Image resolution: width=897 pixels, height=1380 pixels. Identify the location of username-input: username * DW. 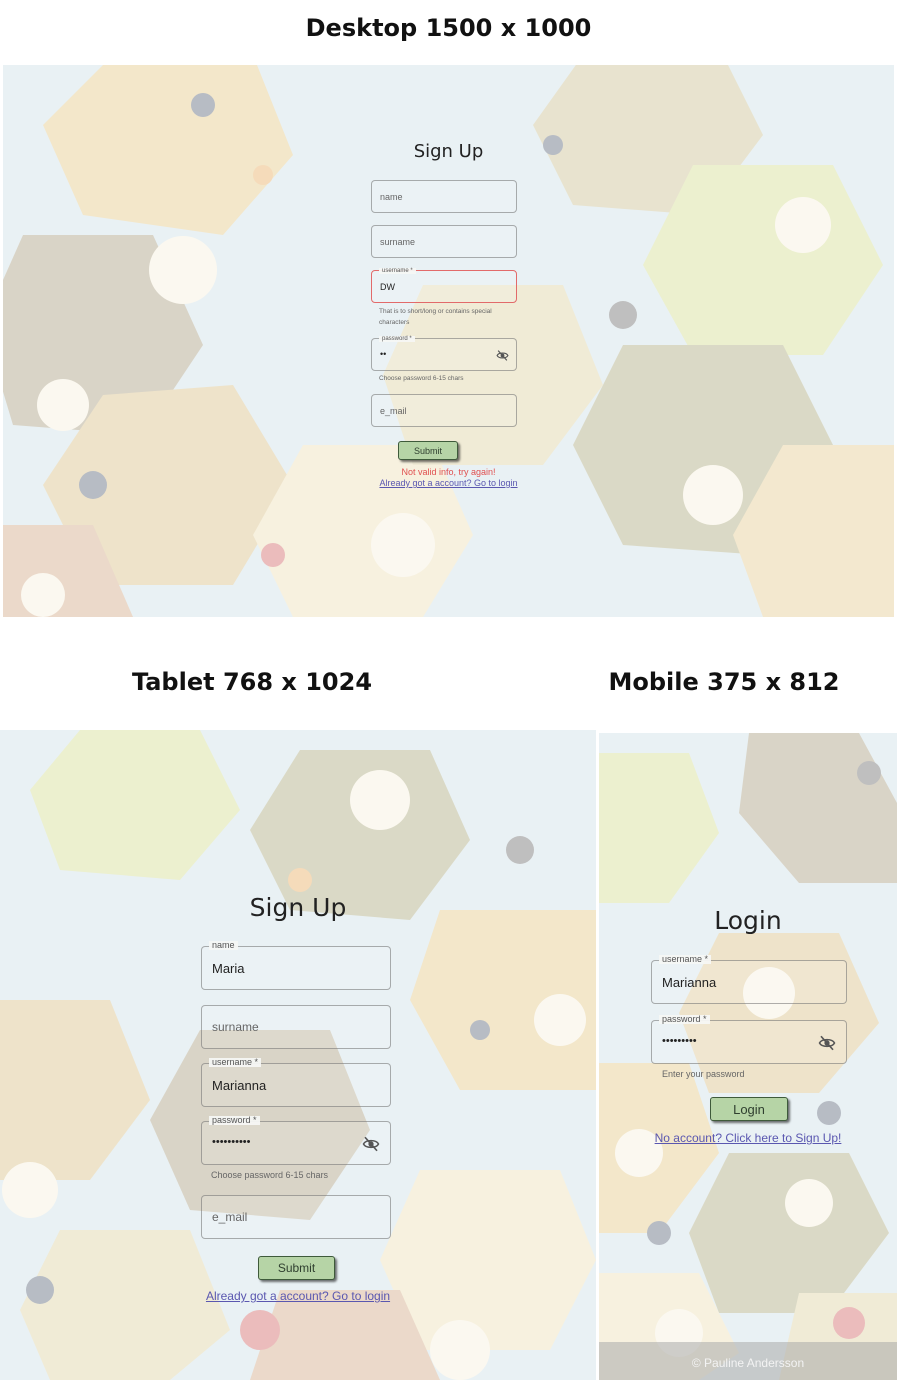
(444, 285).